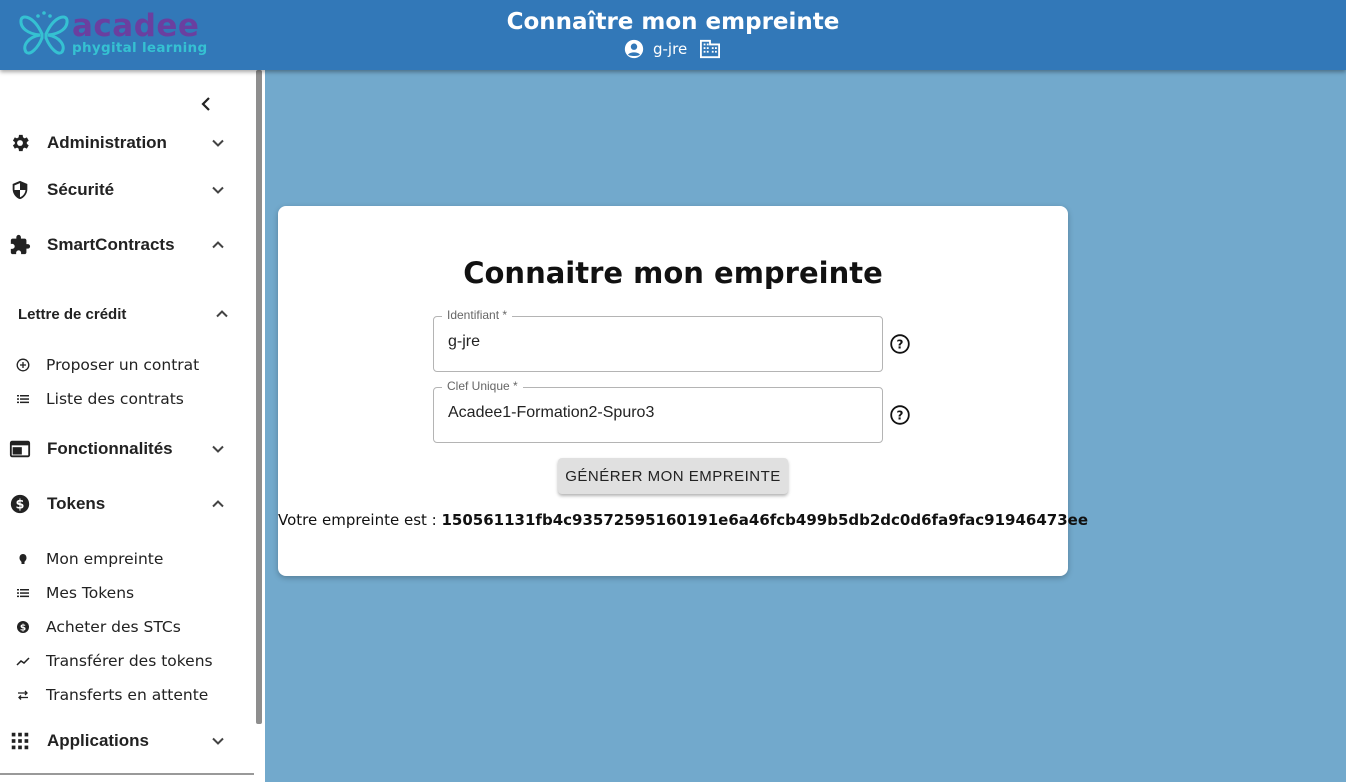  I want to click on sidebar-item-smartcontracts: SmartContracts, so click(120, 245).